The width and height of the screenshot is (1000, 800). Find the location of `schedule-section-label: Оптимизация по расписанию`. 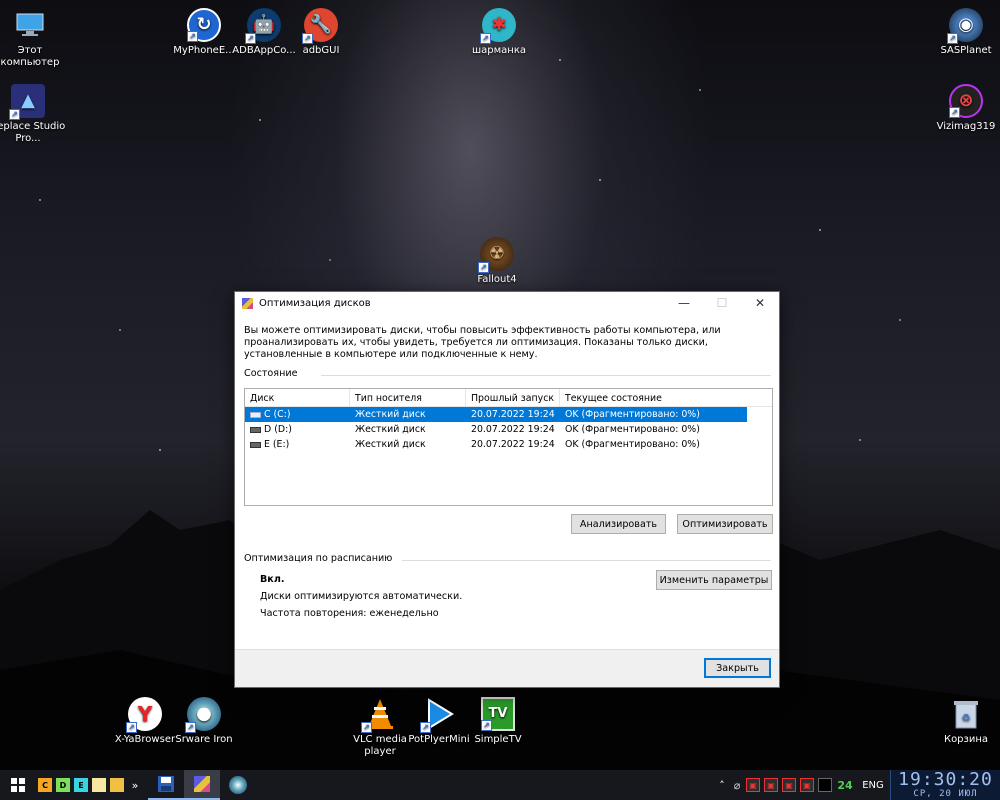

schedule-section-label: Оптимизация по расписанию is located at coordinates (318, 558).